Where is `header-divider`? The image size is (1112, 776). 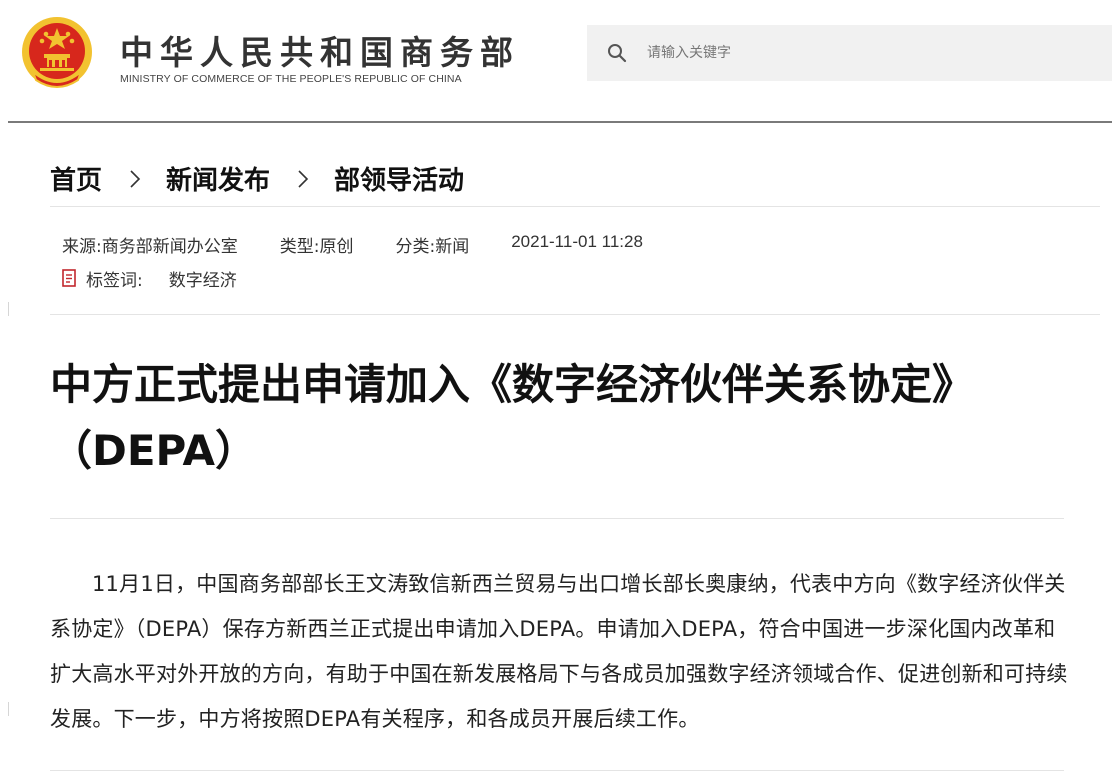
header-divider is located at coordinates (560, 122).